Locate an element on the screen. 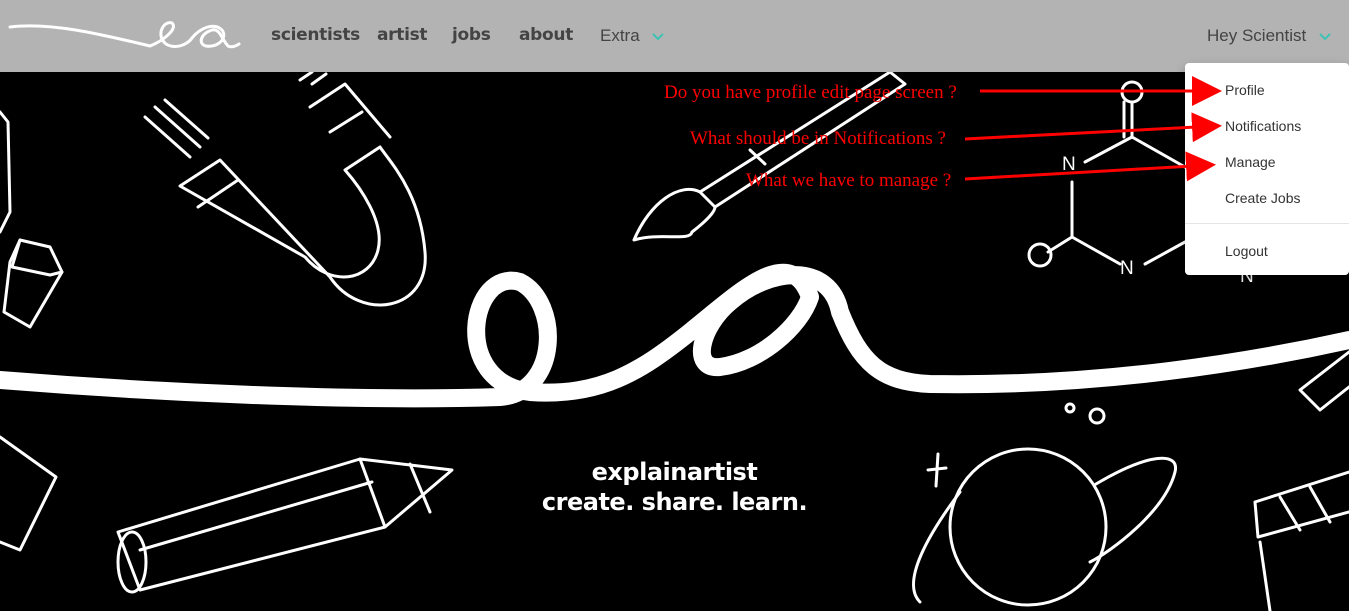  magnet-icon is located at coordinates (285, 189).